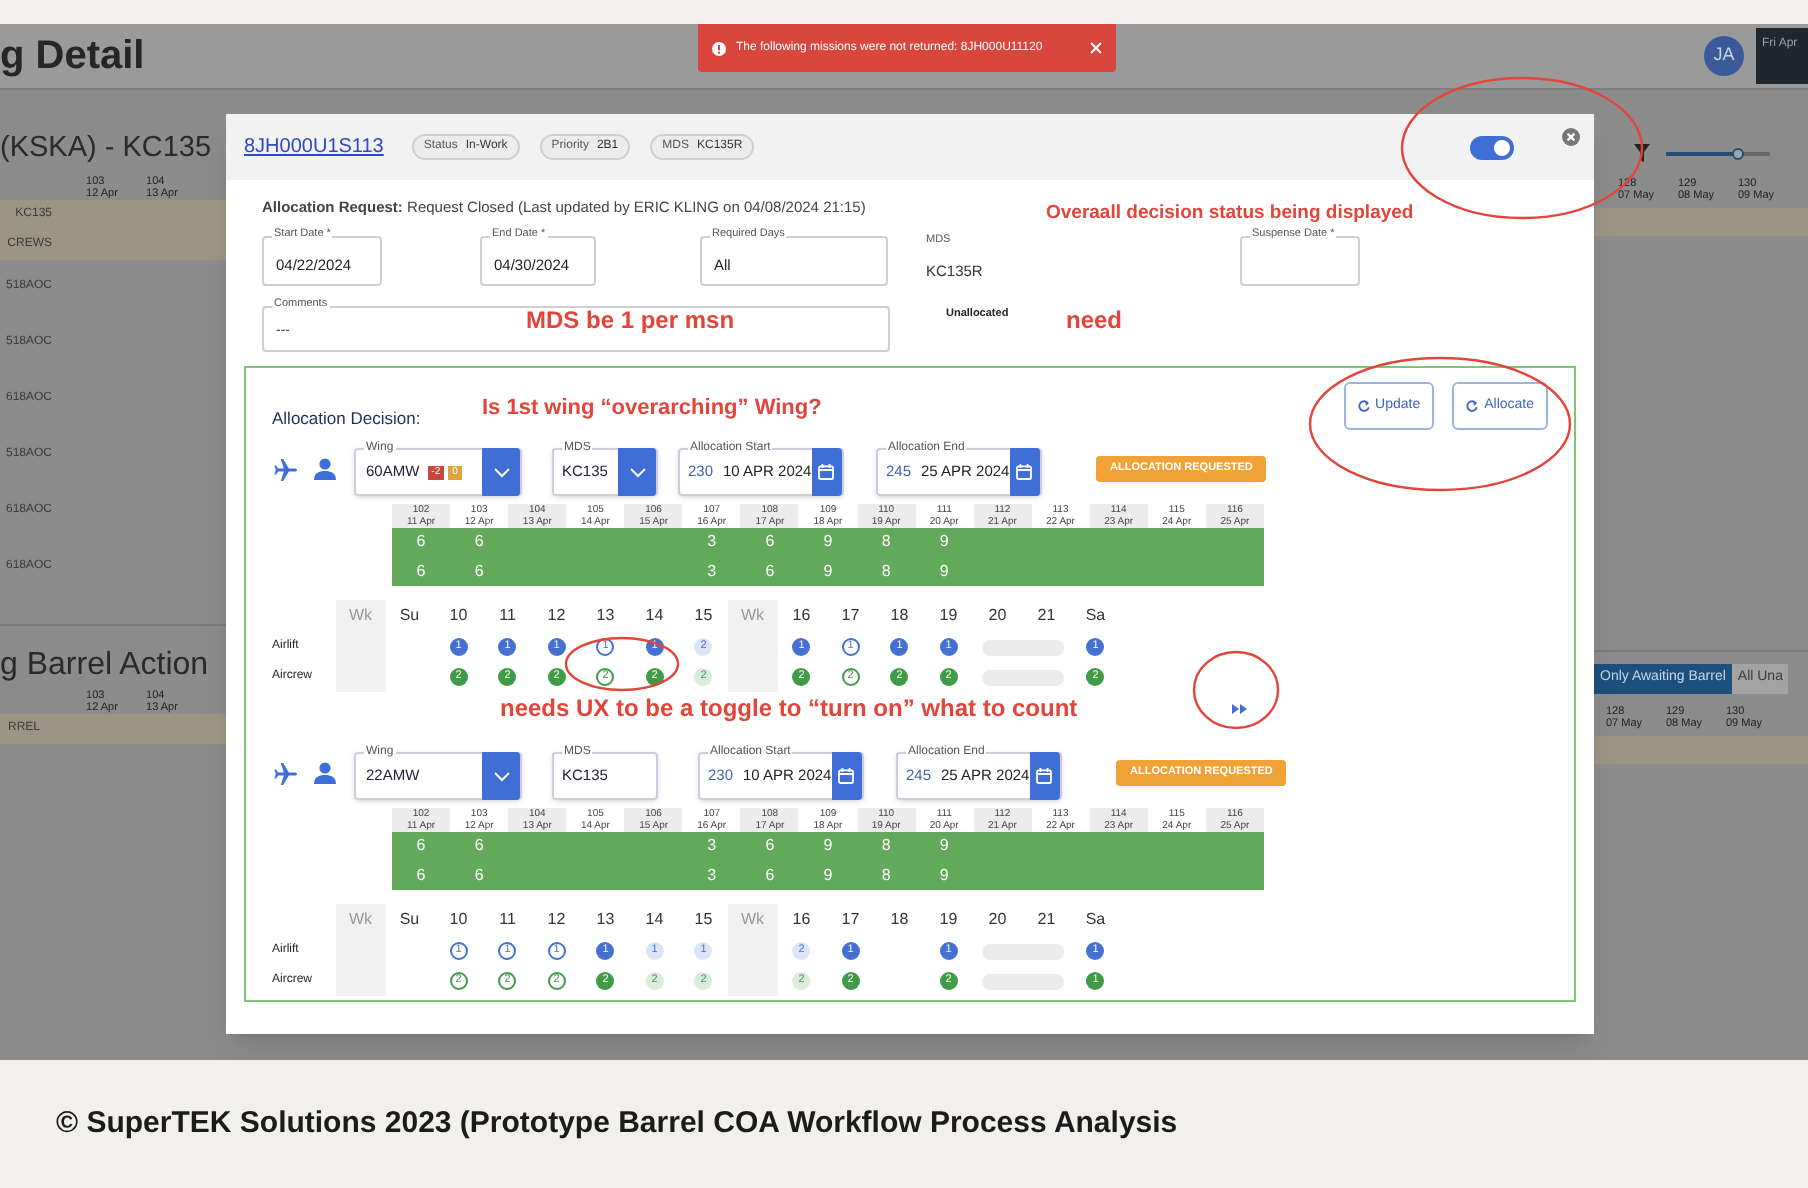 Image resolution: width=1808 pixels, height=1188 pixels. What do you see at coordinates (1724, 56) in the screenshot?
I see `avatar: JA` at bounding box center [1724, 56].